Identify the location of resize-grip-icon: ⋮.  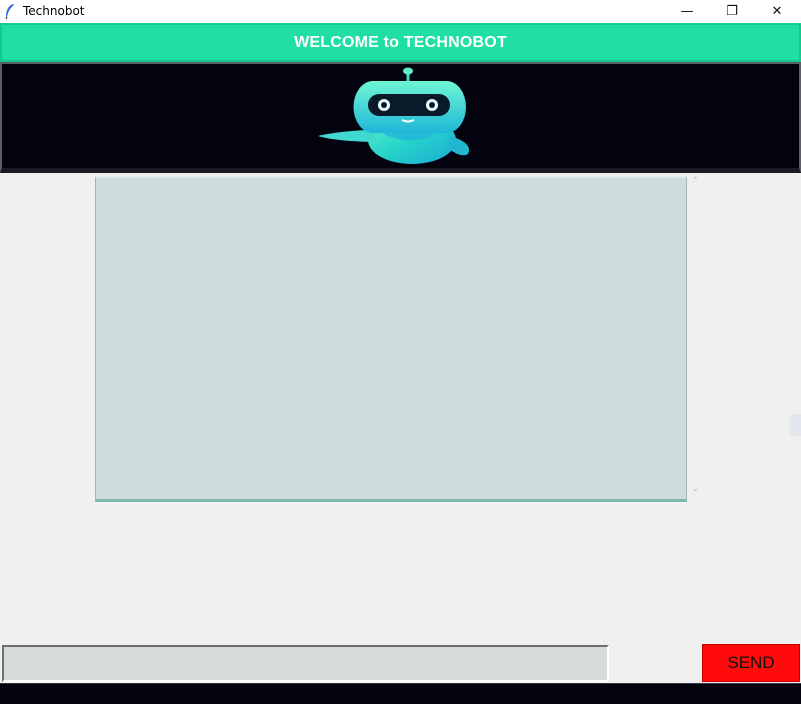
(799, 590).